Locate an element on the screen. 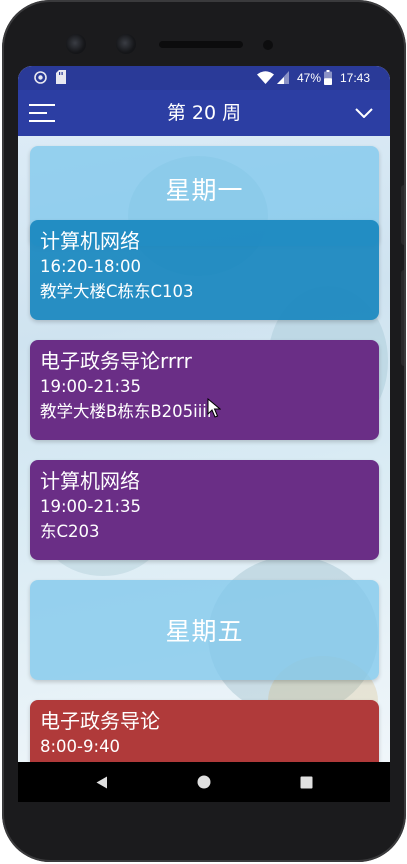  course-name: 电子政务导论rrrr is located at coordinates (116, 361).